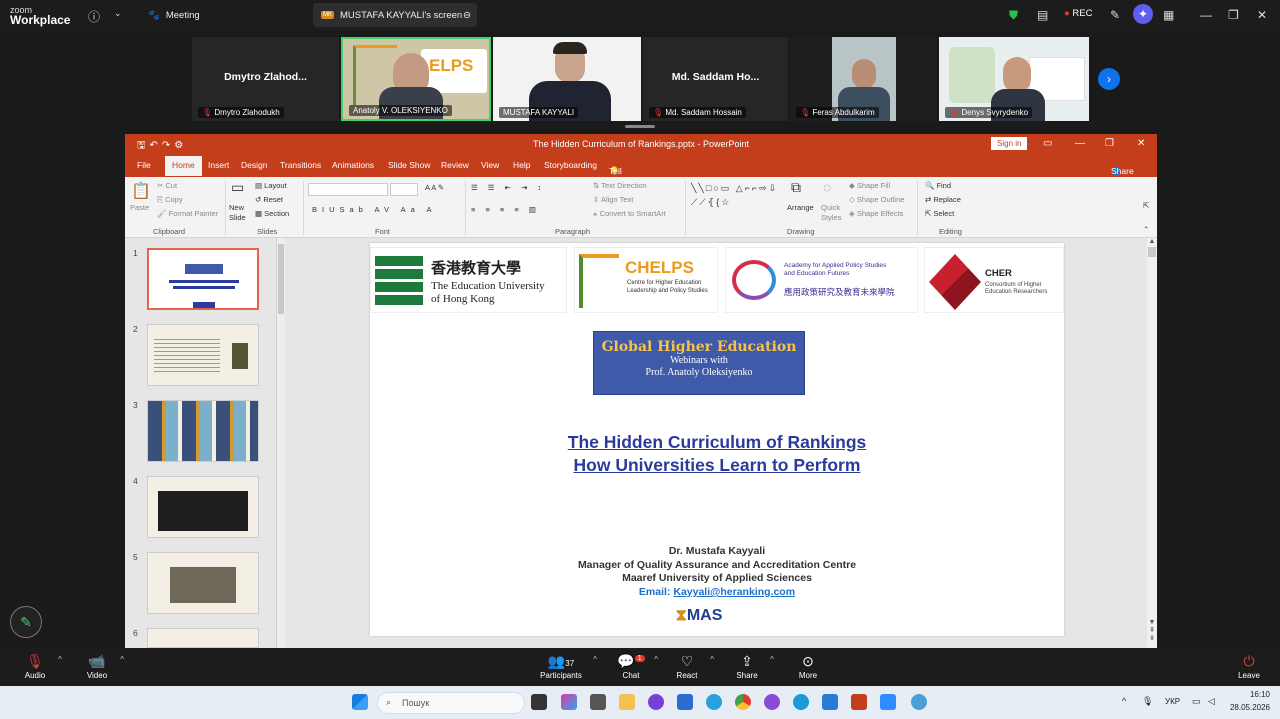  Describe the element at coordinates (656, 659) in the screenshot. I see `chat-options-chevron: ^` at that location.